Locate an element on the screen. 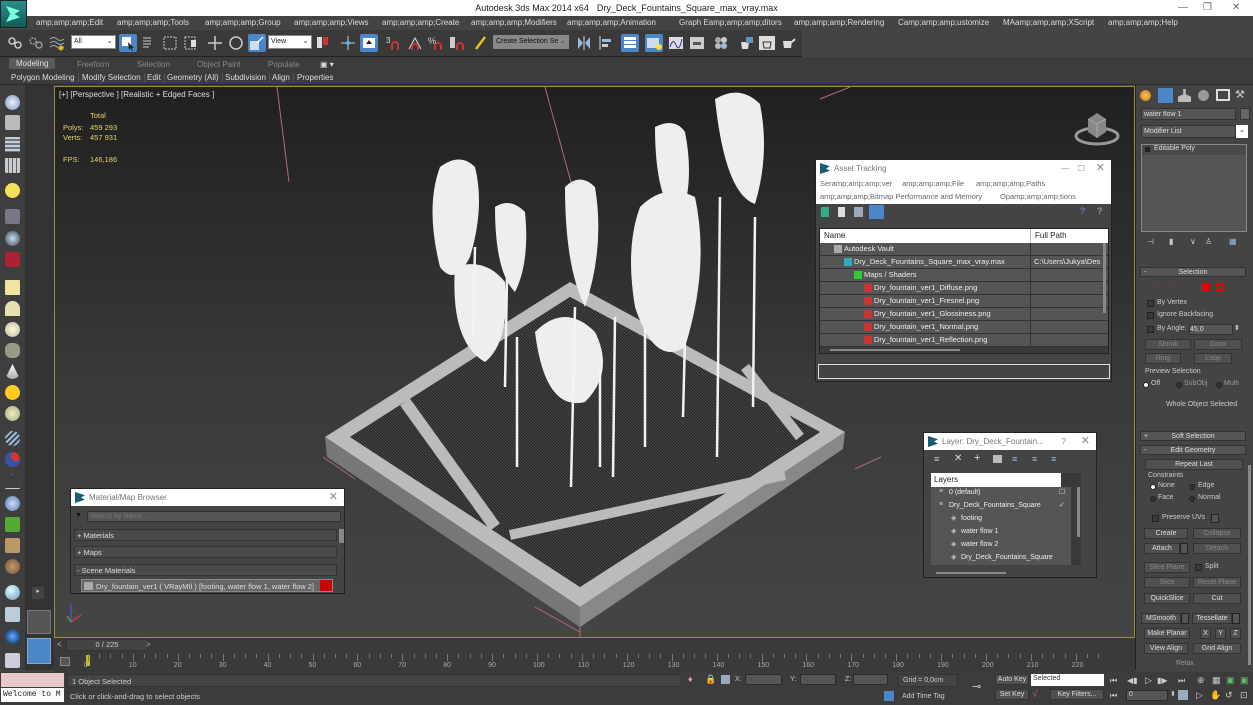 This screenshot has width=1253, height=705. mirror-icon is located at coordinates (584, 43).